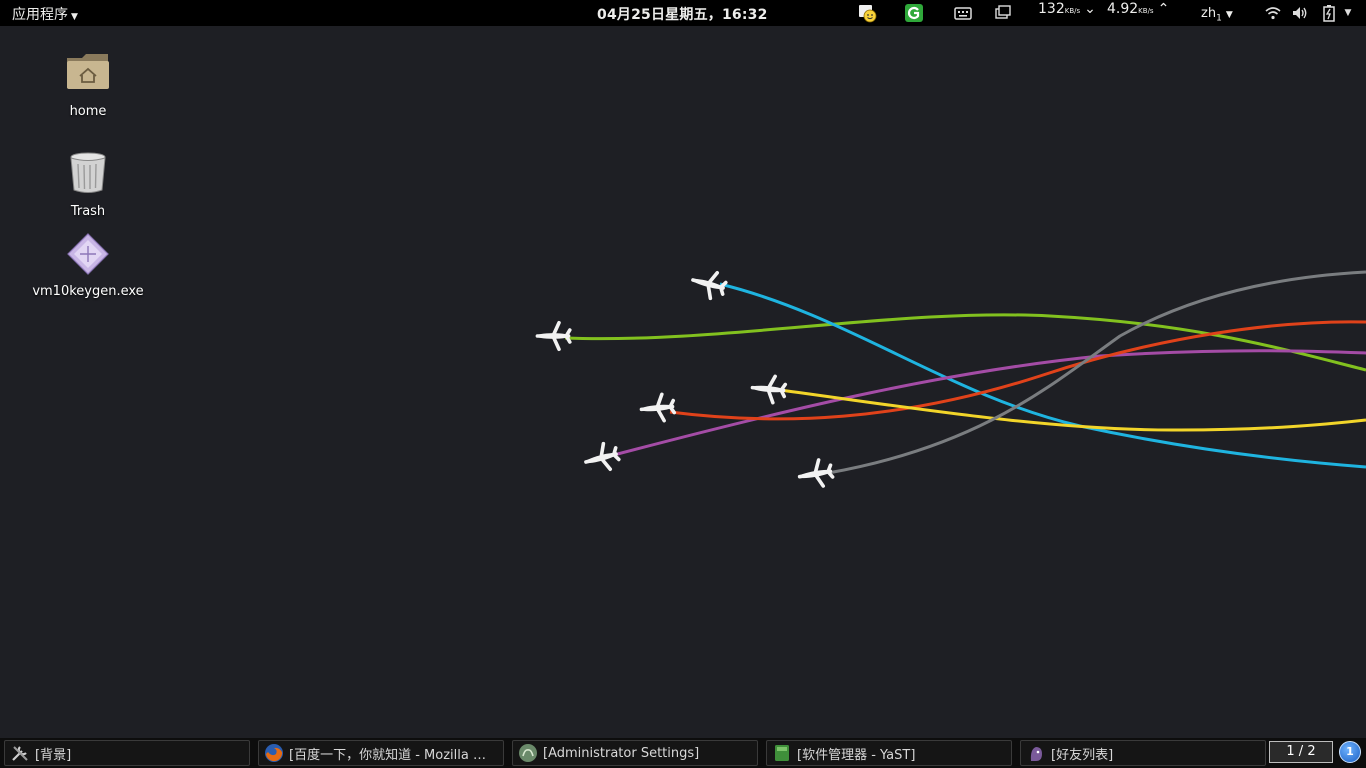 This screenshot has width=1366, height=768. I want to click on network-upload-speed: 4.92KB/s ⌃, so click(1138, 9).